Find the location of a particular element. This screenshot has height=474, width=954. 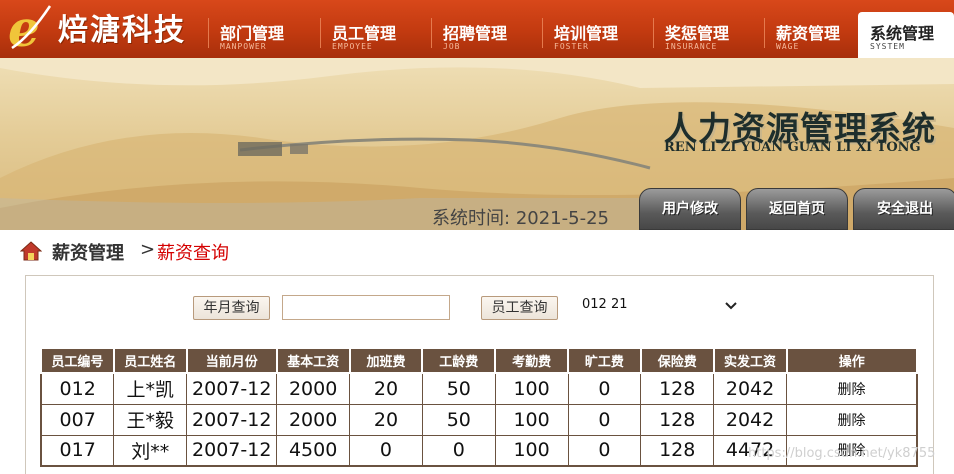

column-header: 当前月份 is located at coordinates (231, 360).